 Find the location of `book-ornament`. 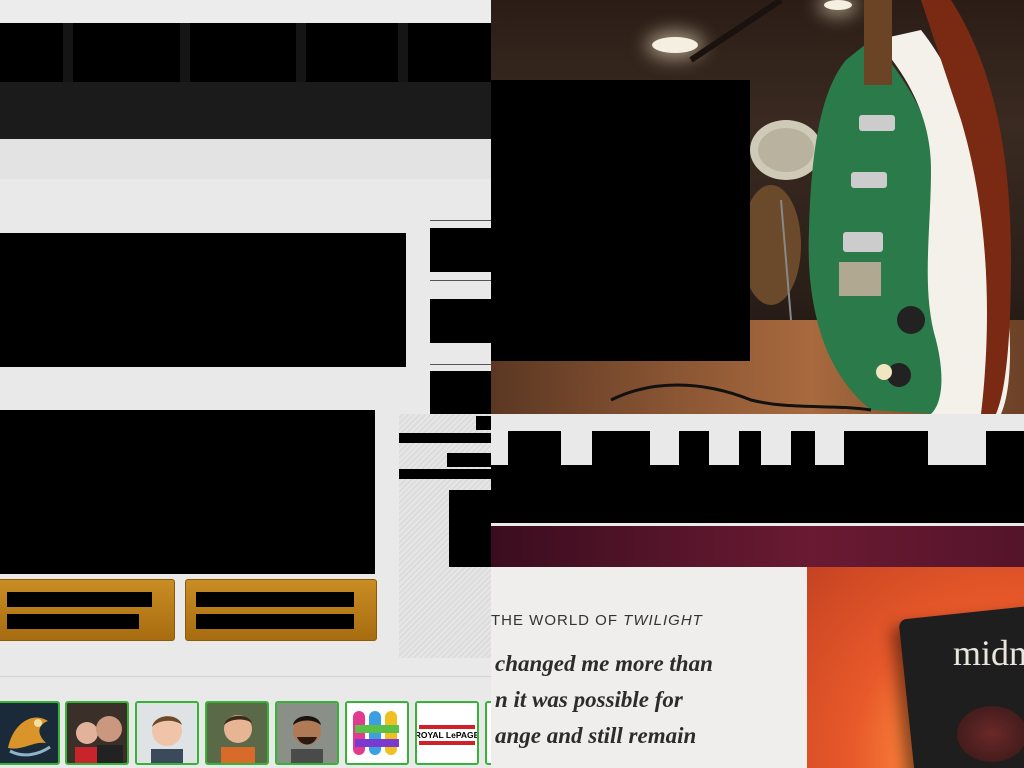

book-ornament is located at coordinates (990, 734).